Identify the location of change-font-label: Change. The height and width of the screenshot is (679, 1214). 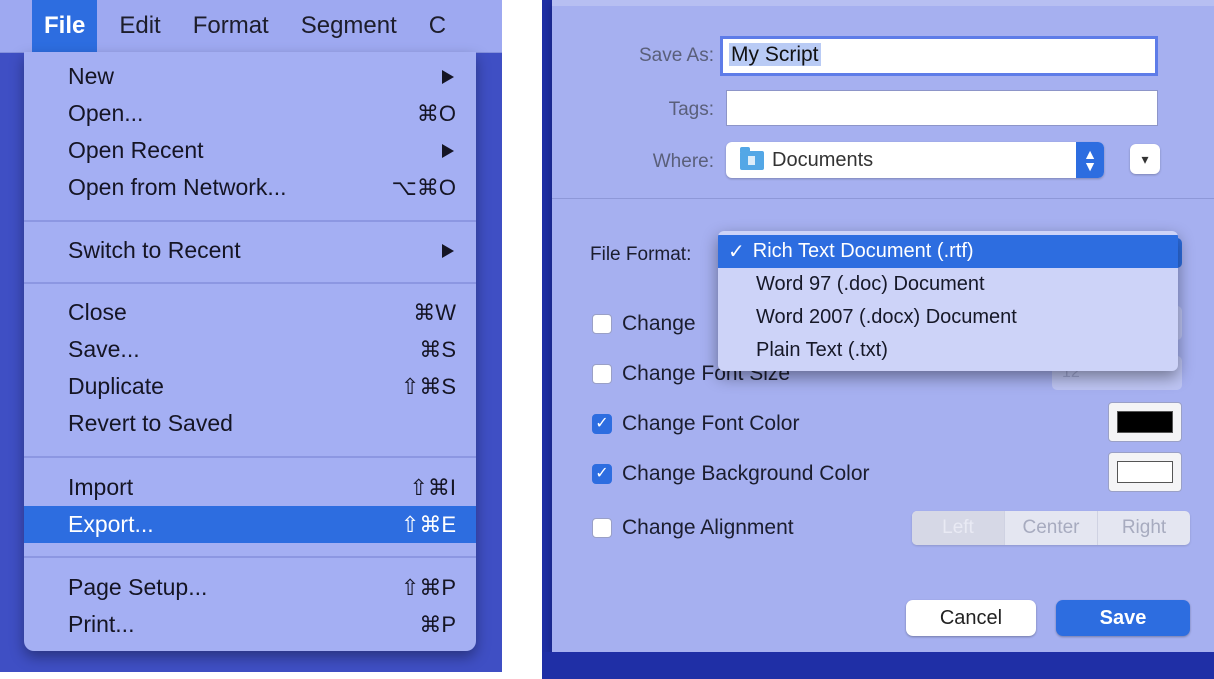
(659, 323).